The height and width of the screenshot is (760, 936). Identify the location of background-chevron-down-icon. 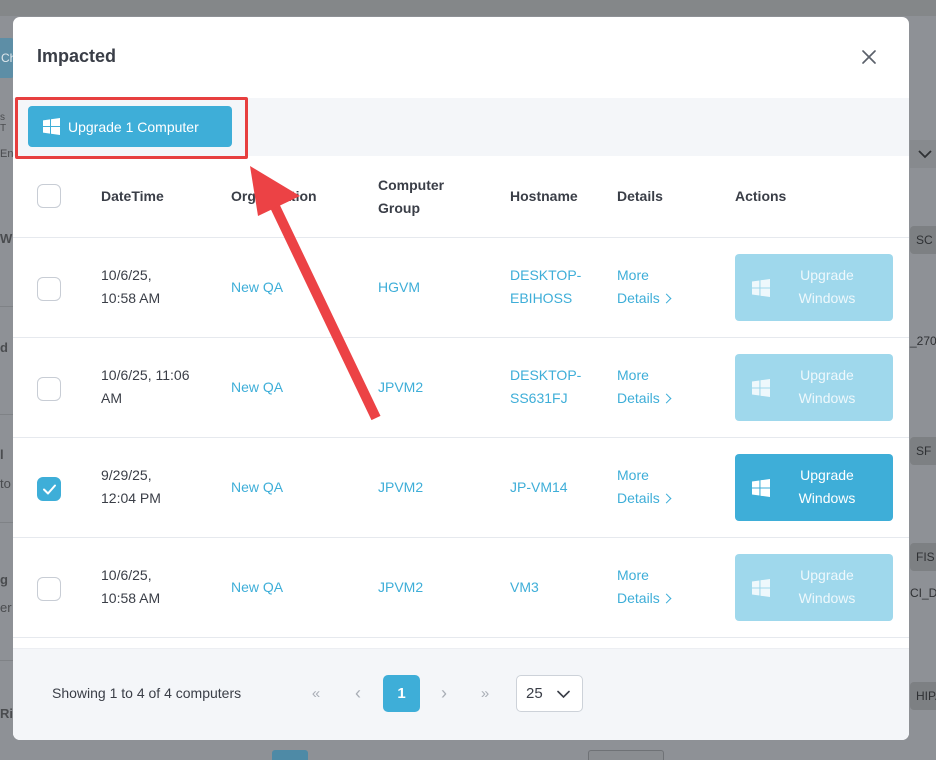
(923, 154).